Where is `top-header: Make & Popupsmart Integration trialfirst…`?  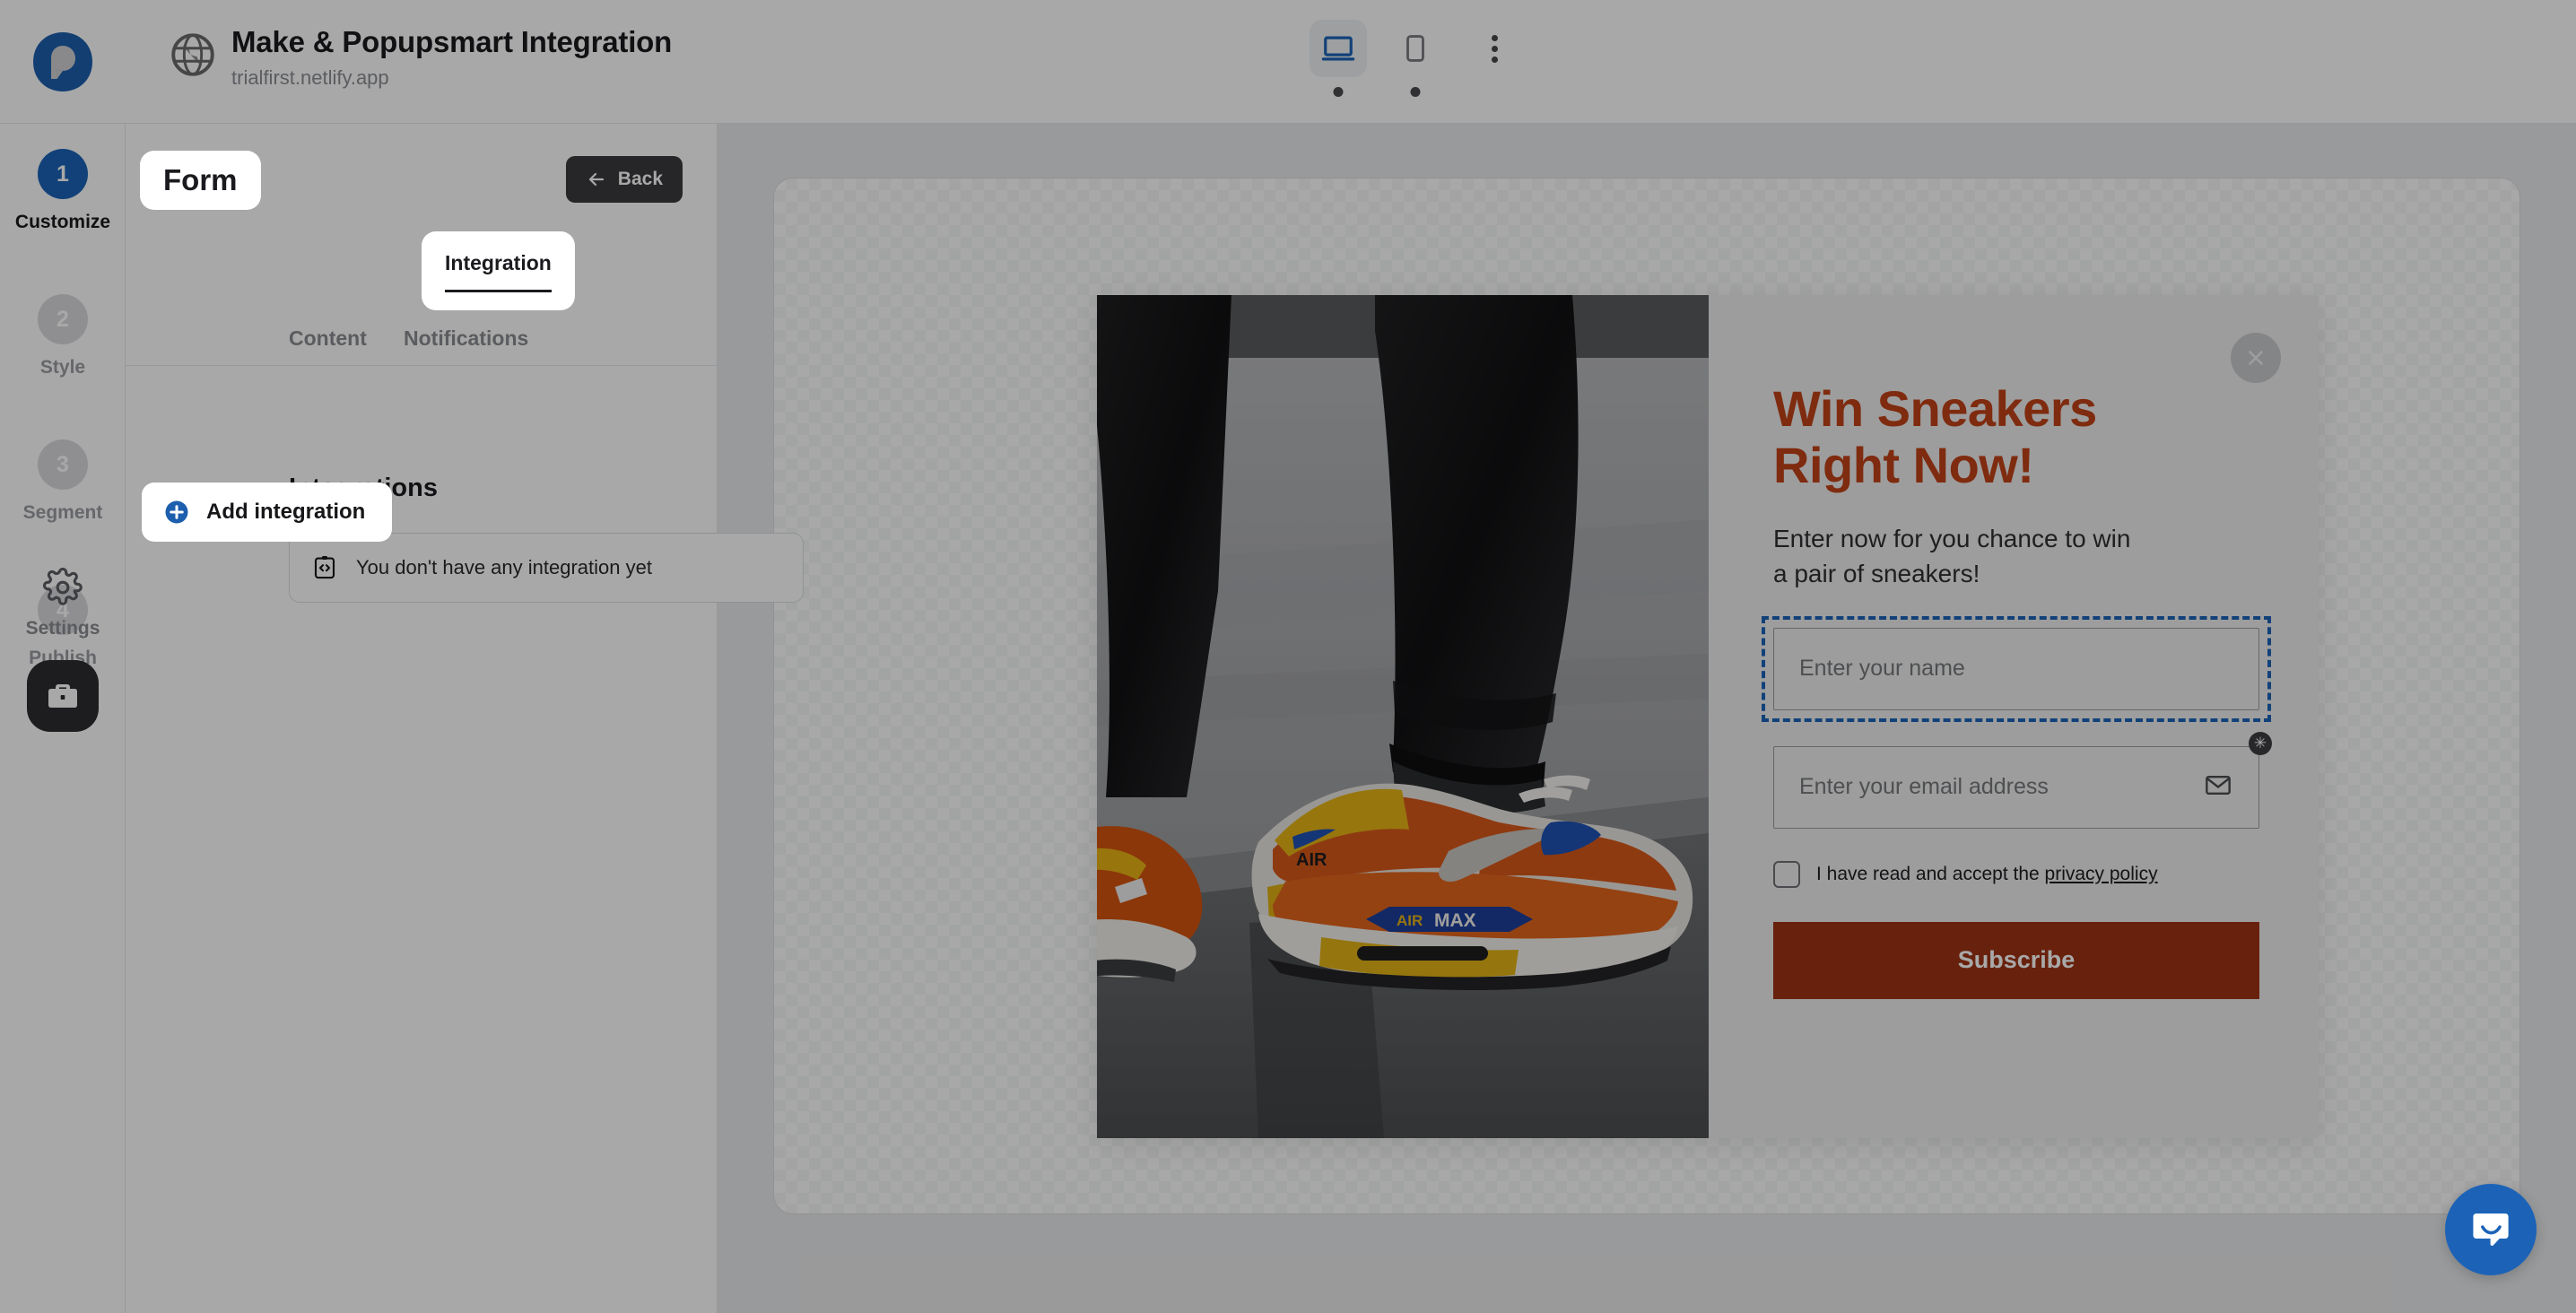
top-header: Make & Popupsmart Integration trialfirst… is located at coordinates (1288, 62).